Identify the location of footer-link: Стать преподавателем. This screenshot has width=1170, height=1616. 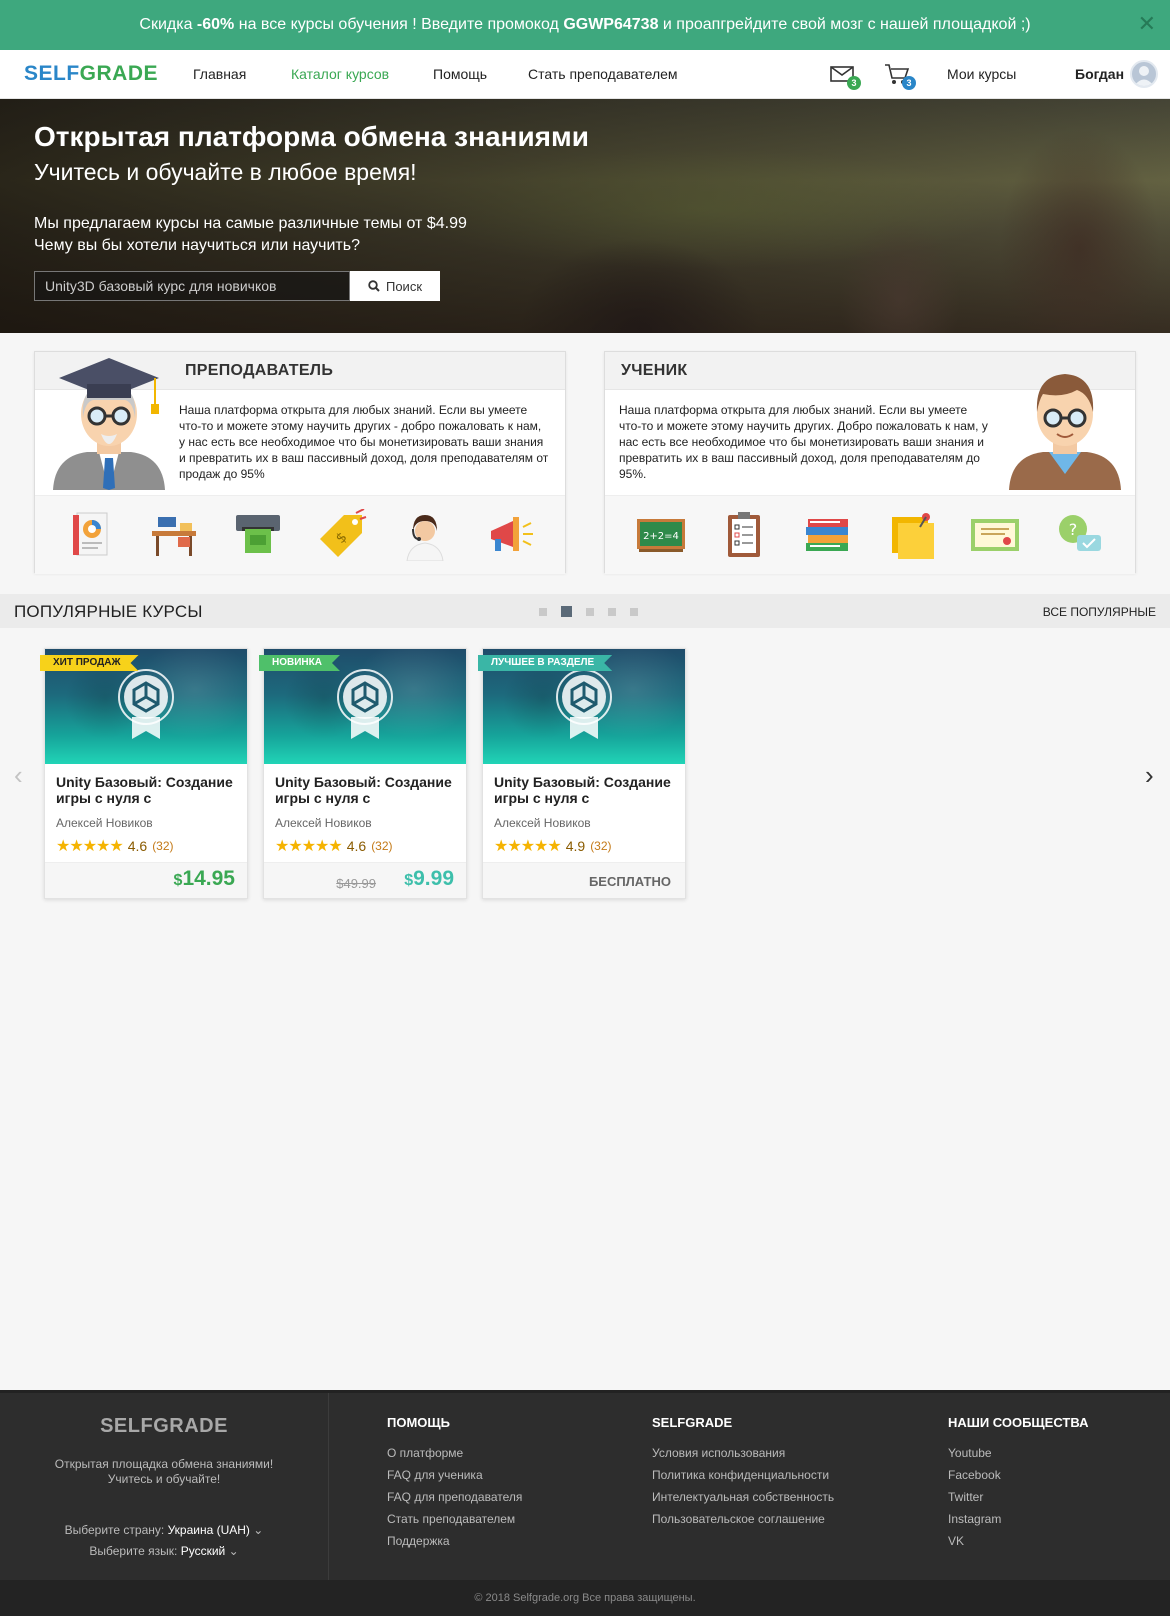
(454, 1519).